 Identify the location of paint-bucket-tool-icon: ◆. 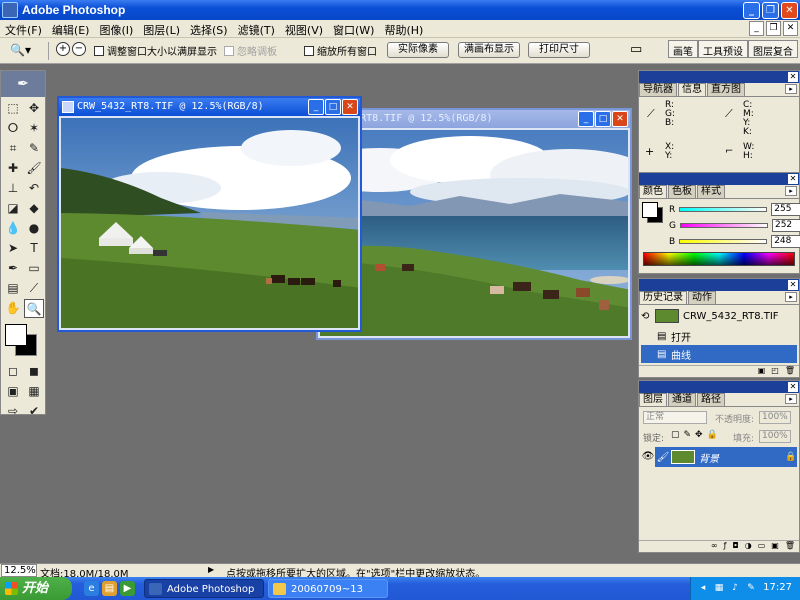
(34, 208).